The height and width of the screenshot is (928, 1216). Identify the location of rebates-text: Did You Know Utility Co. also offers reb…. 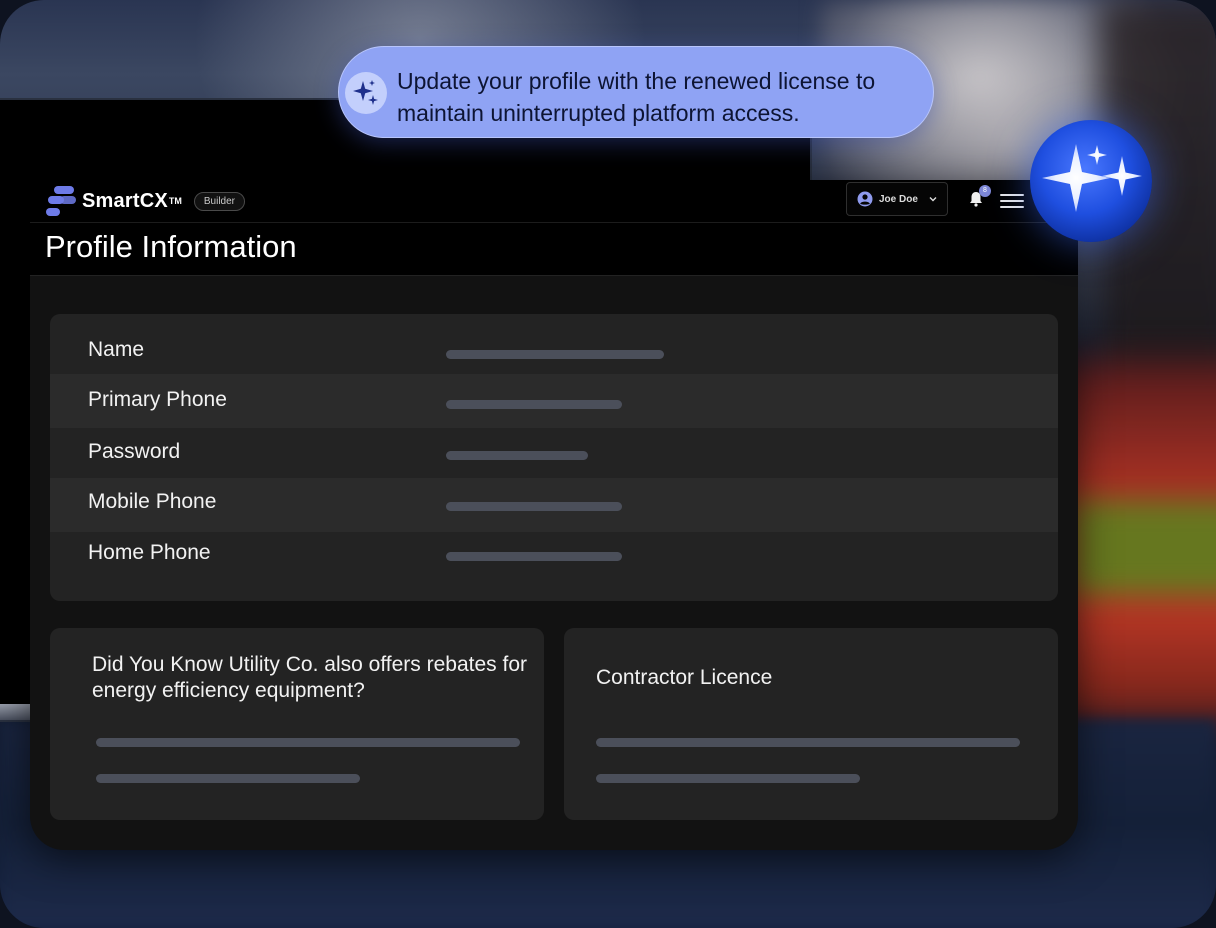
(310, 677).